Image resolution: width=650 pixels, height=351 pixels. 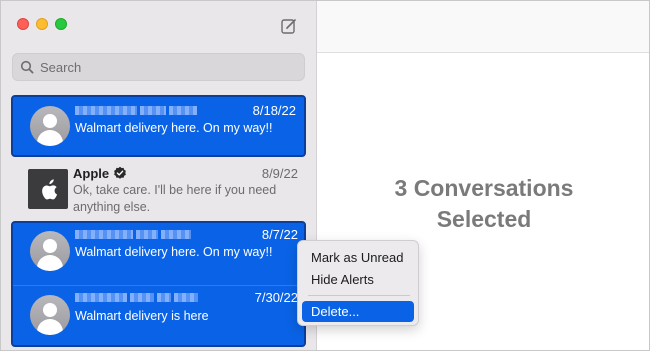 I want to click on selection-status-line: 3 Conversations, so click(x=484, y=188).